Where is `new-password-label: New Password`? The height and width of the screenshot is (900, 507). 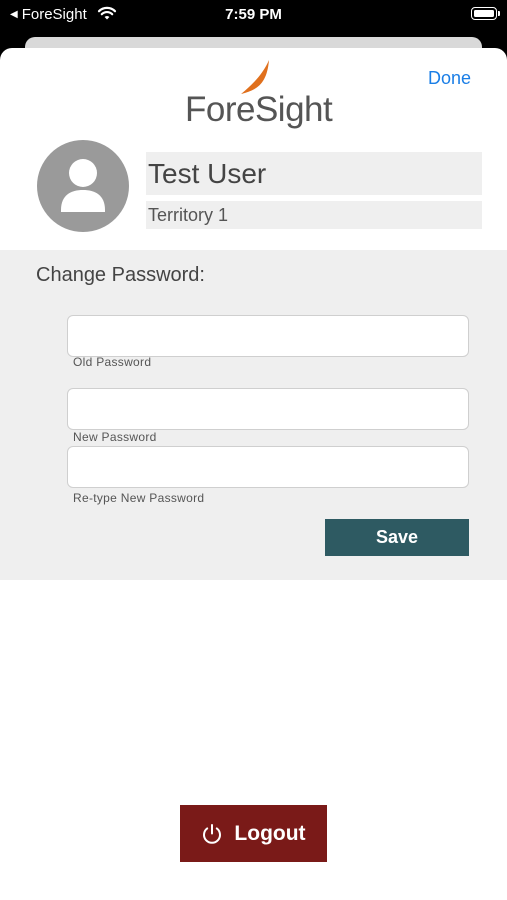 new-password-label: New Password is located at coordinates (115, 437).